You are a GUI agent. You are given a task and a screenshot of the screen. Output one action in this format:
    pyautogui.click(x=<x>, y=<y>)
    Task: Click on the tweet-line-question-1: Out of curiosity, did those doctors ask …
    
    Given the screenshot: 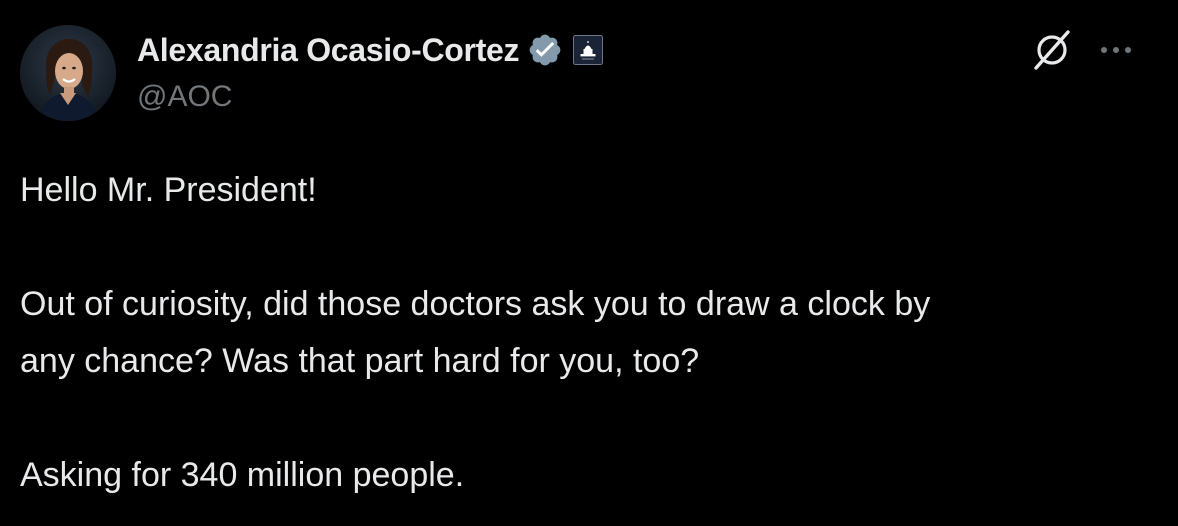 What is the action you would take?
    pyautogui.click(x=475, y=304)
    